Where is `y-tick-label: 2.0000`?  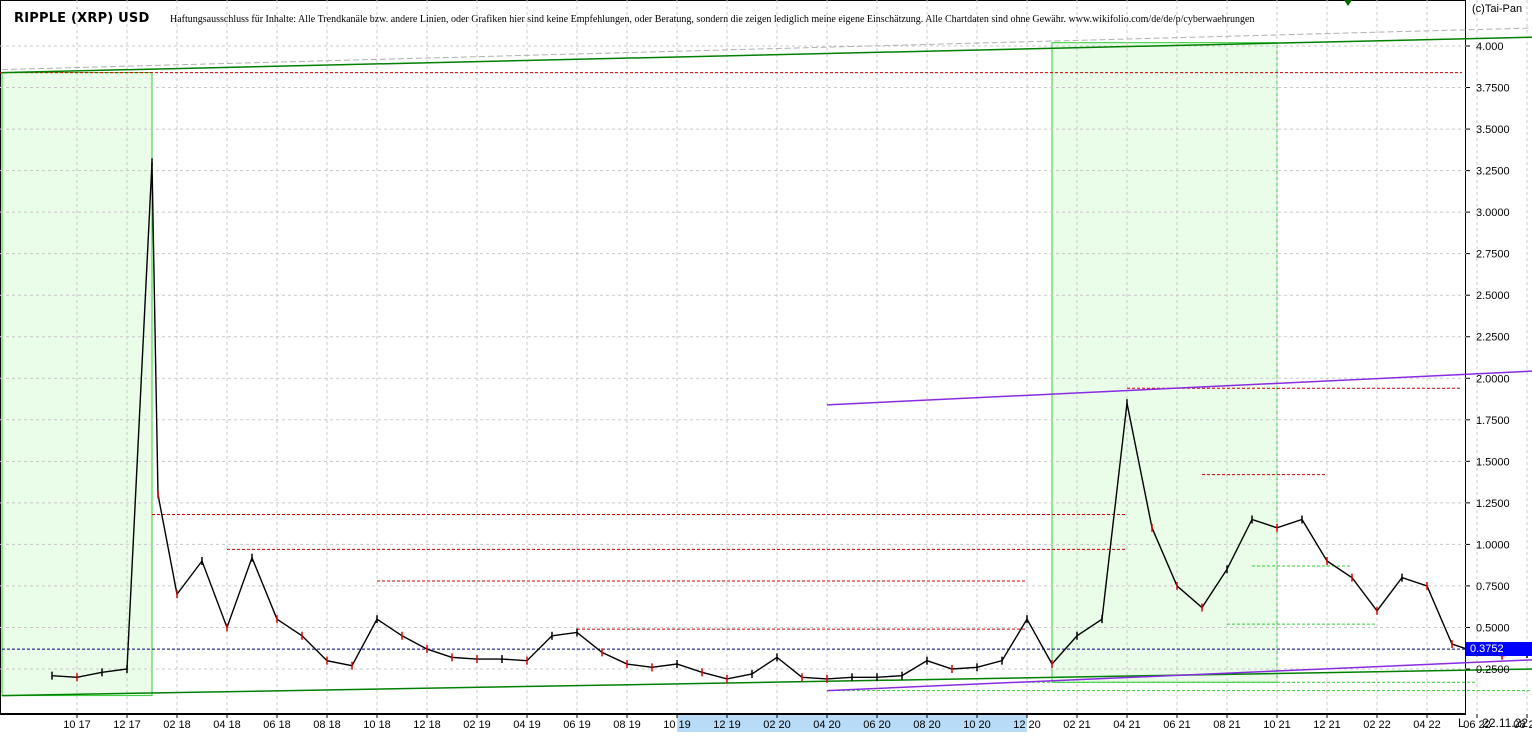
y-tick-label: 2.0000 is located at coordinates (1493, 379).